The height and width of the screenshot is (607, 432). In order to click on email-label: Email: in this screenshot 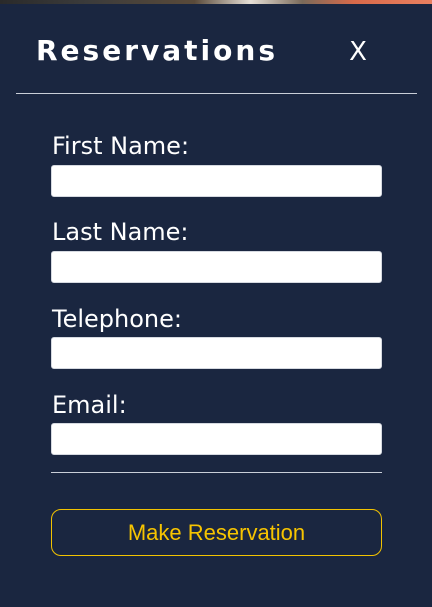, I will do `click(89, 405)`.